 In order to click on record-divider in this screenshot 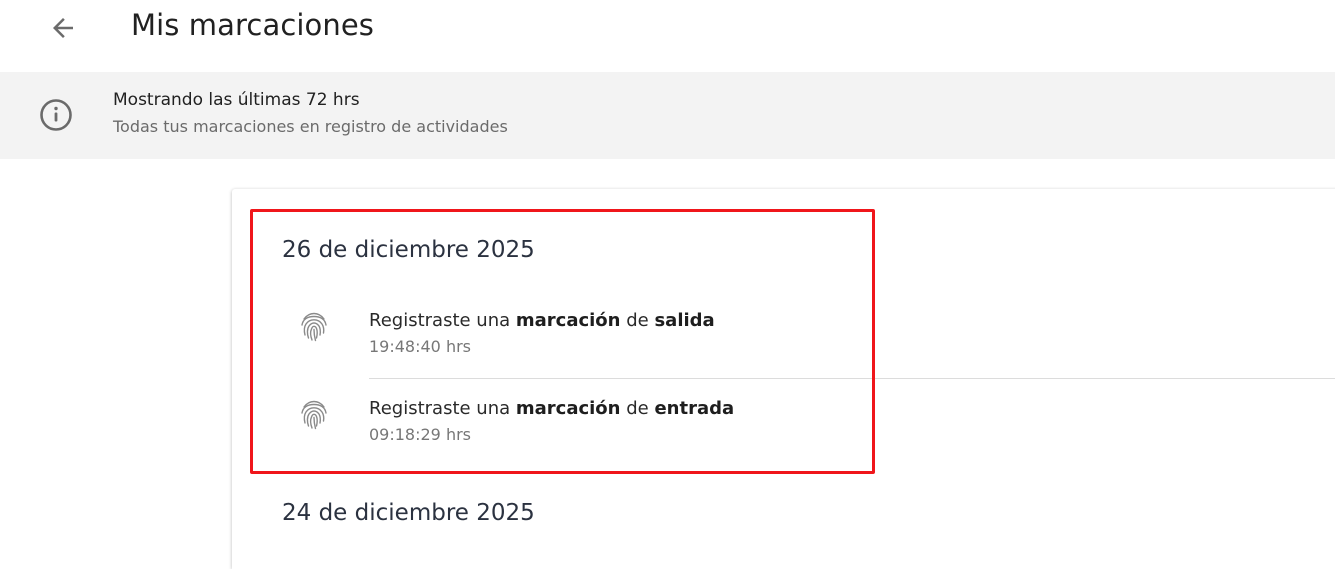, I will do `click(852, 378)`.